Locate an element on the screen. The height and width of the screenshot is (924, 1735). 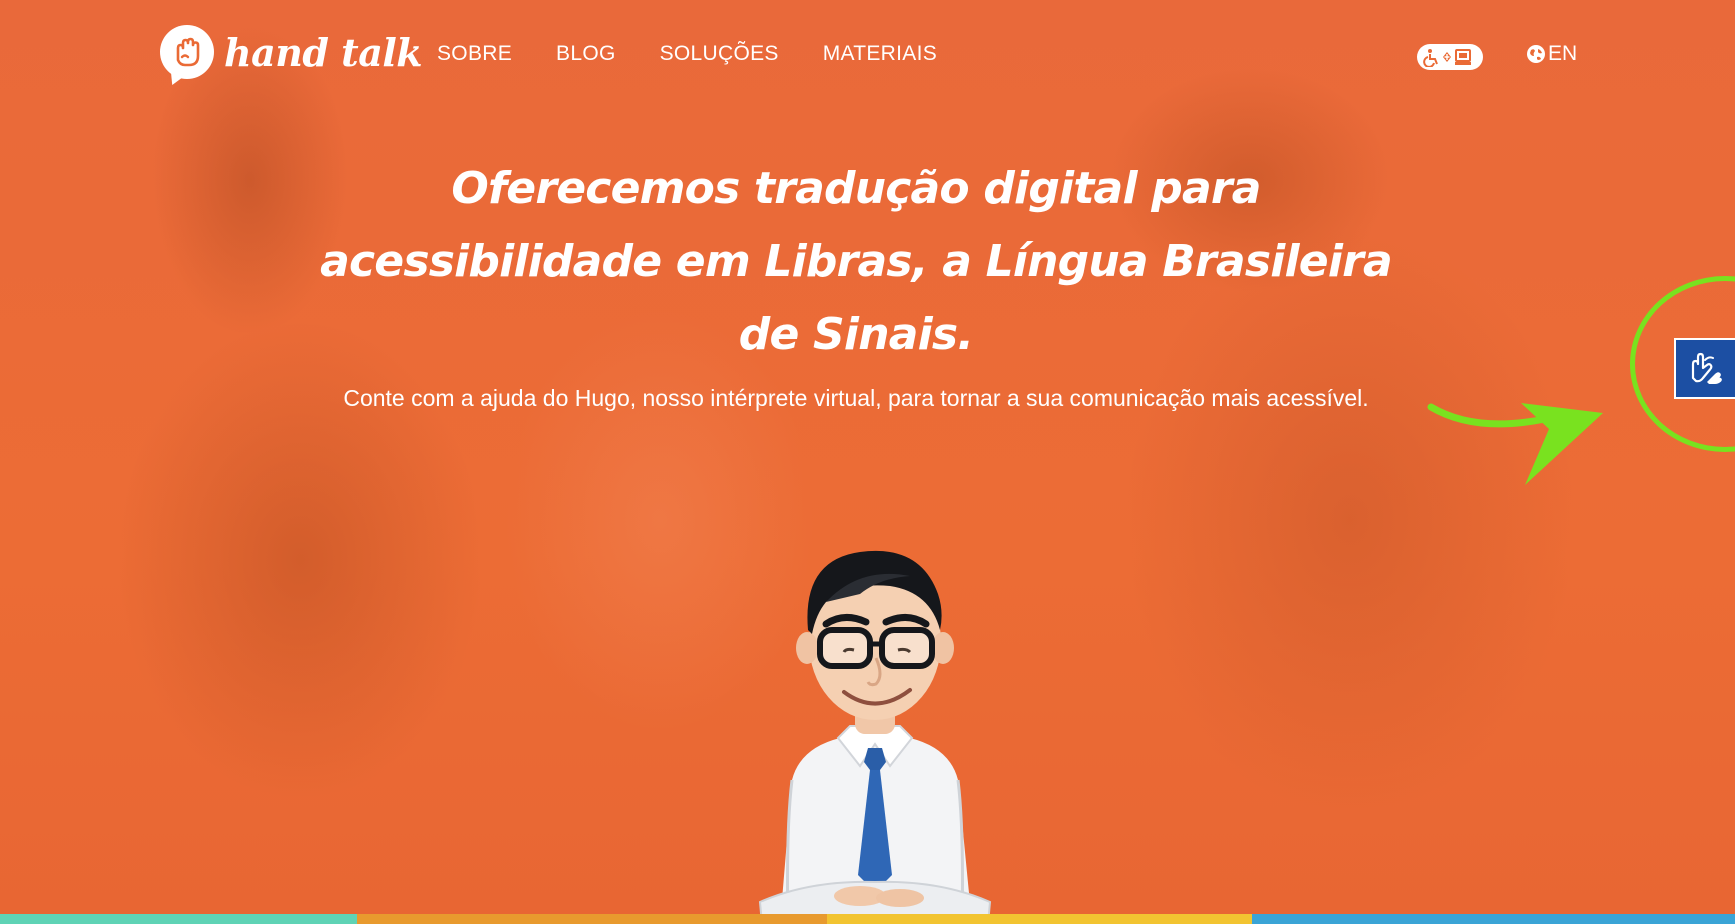
hugo-avatar is located at coordinates (875, 737).